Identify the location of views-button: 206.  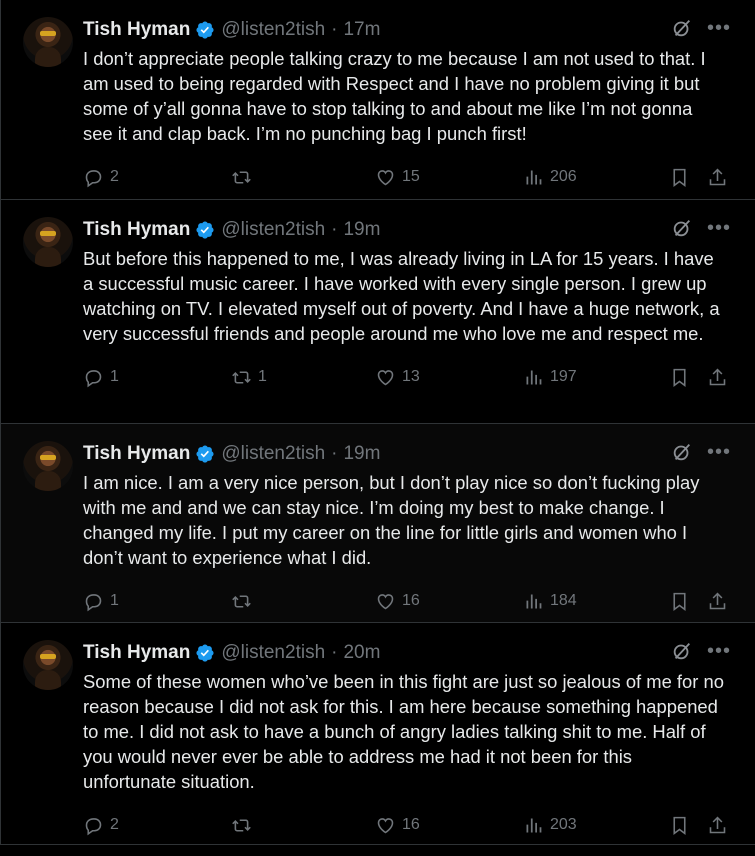
(550, 177).